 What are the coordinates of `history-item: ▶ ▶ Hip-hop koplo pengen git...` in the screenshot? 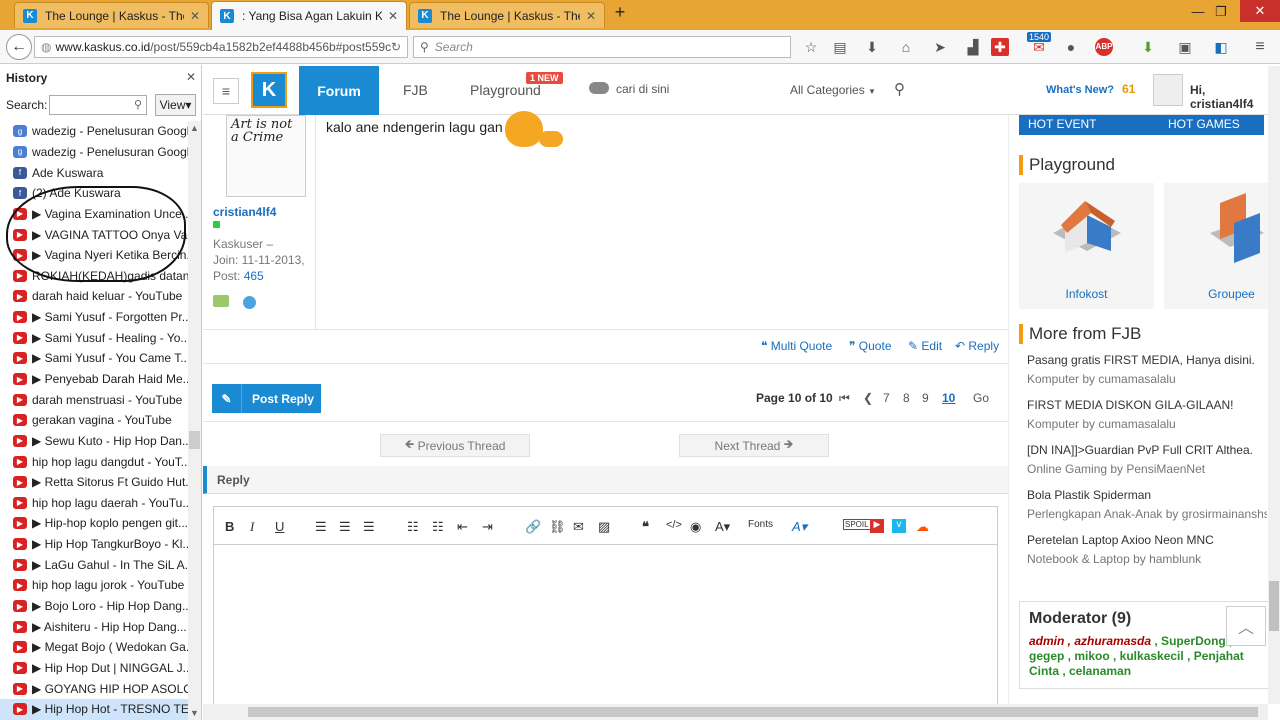 It's located at (94, 523).